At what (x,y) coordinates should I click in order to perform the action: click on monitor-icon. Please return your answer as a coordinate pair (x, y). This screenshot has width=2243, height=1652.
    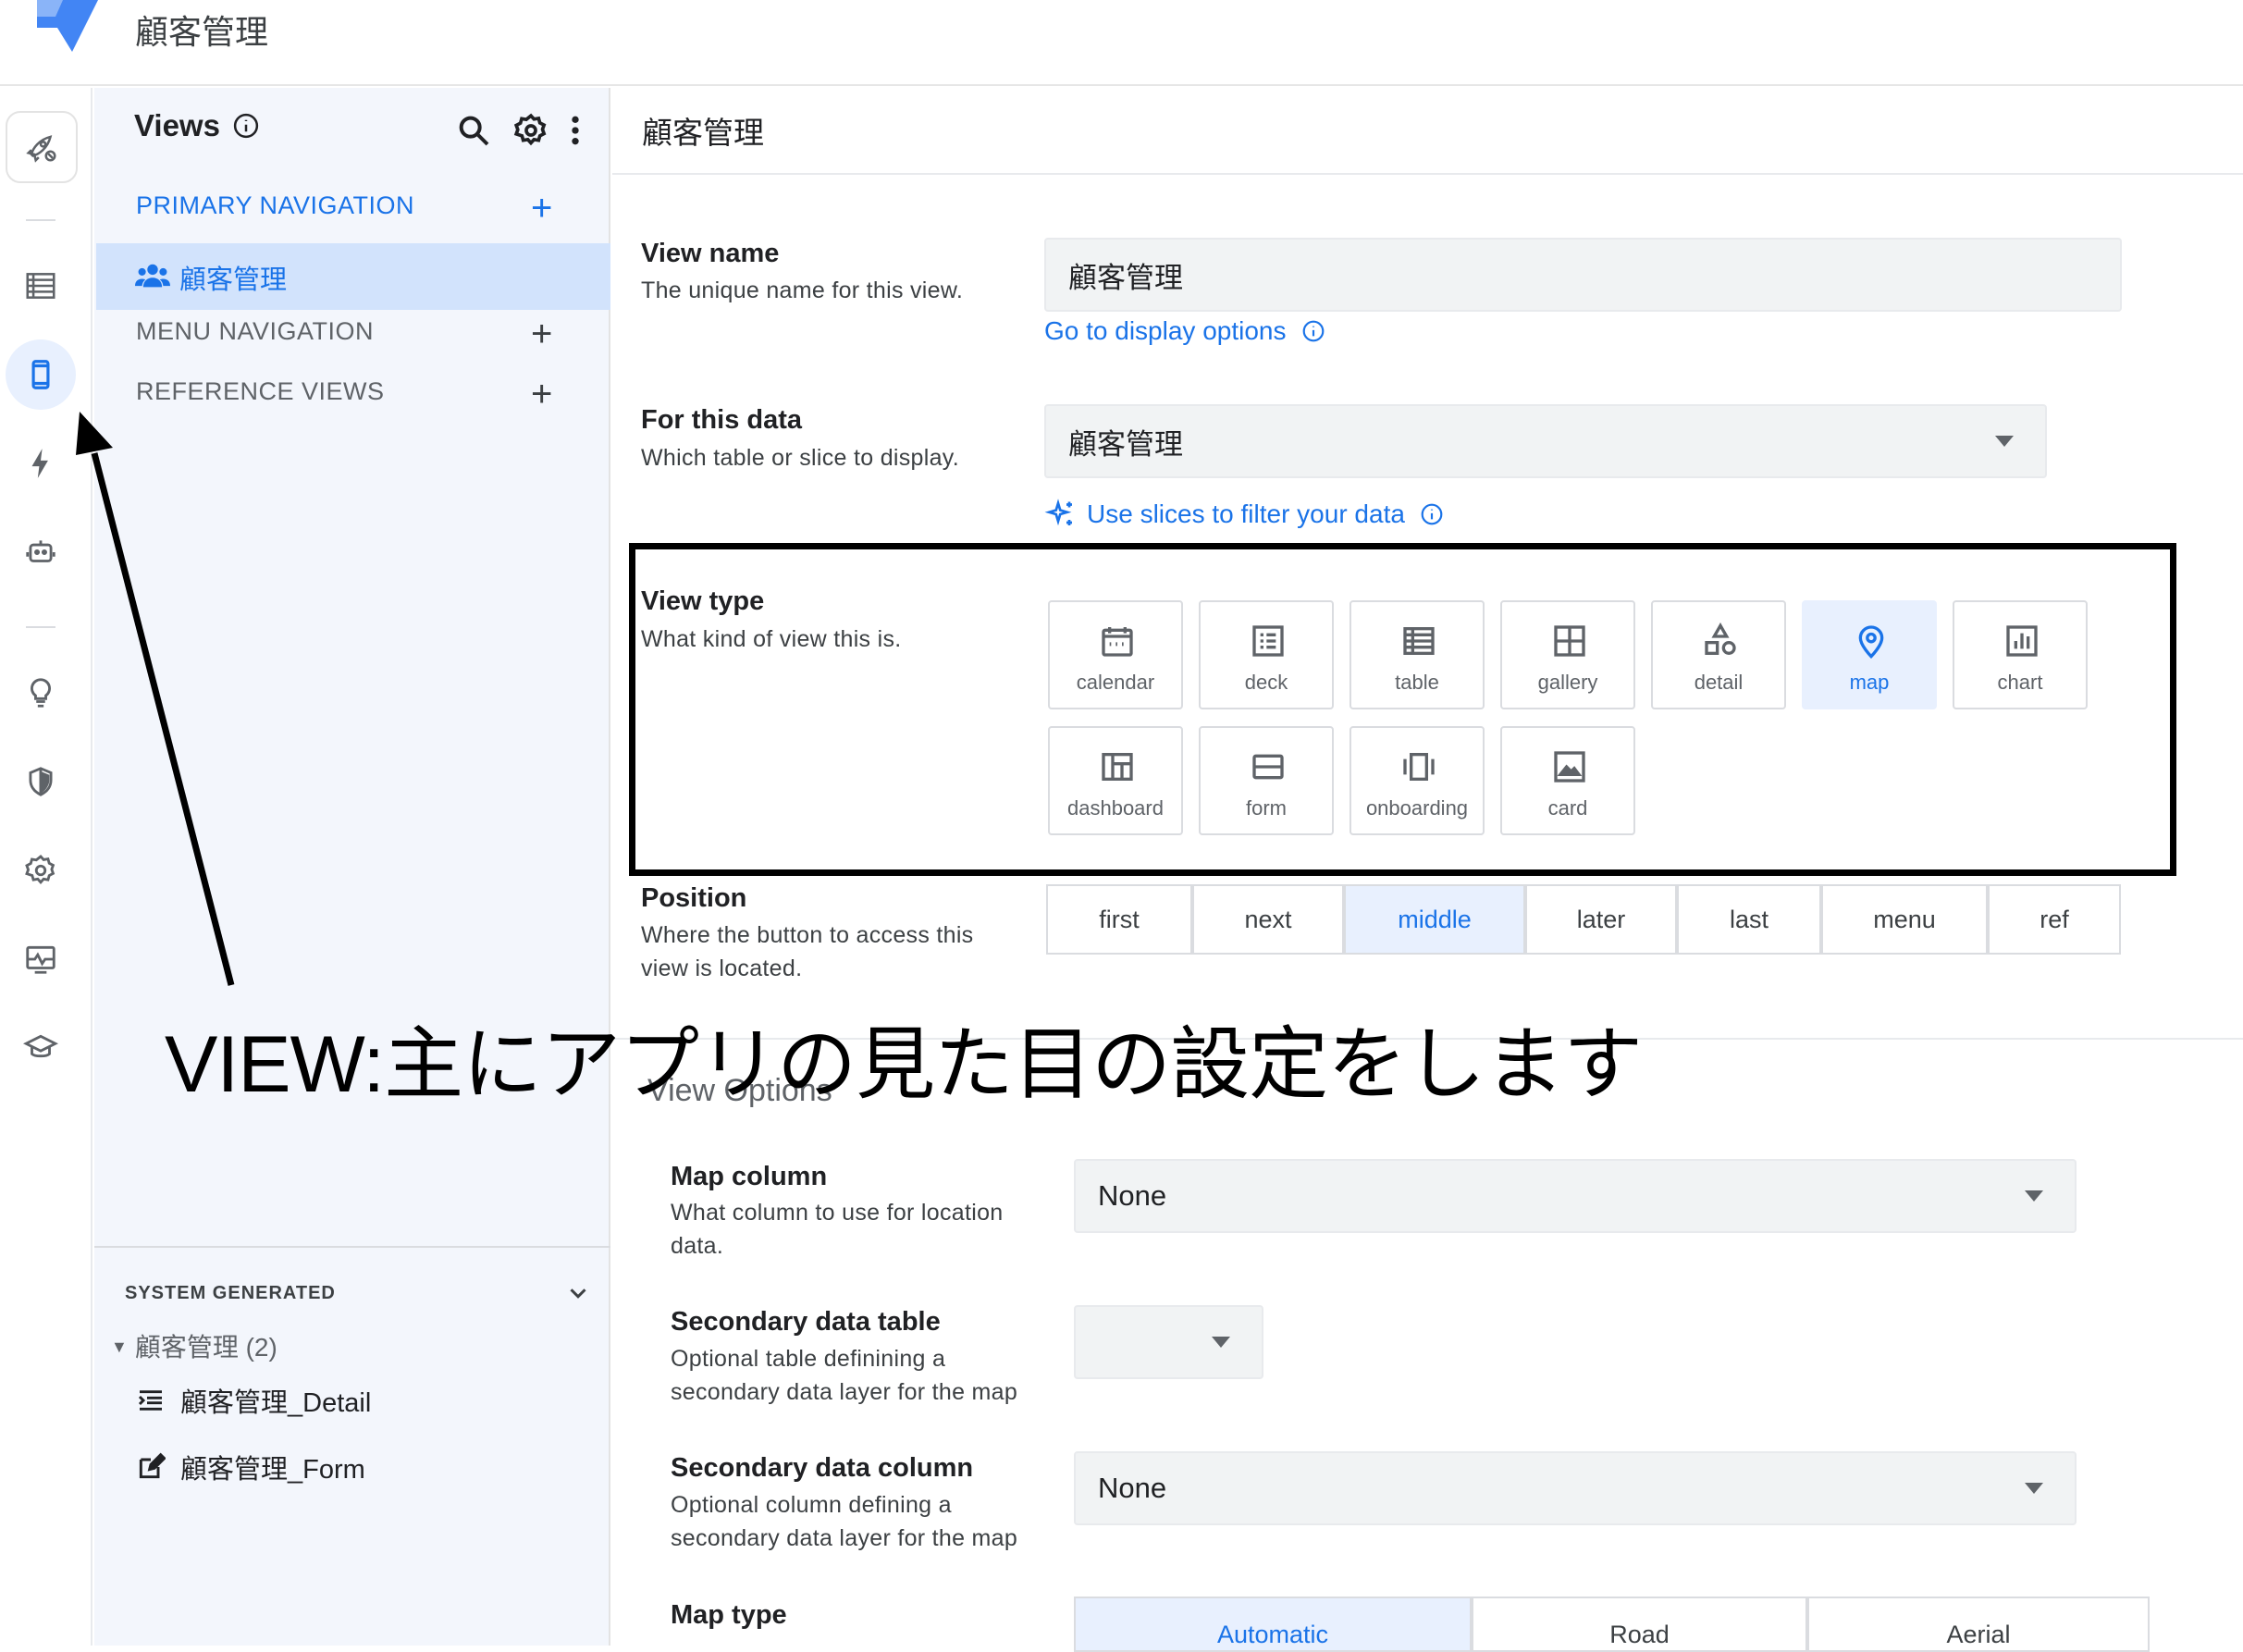
    Looking at the image, I should click on (41, 959).